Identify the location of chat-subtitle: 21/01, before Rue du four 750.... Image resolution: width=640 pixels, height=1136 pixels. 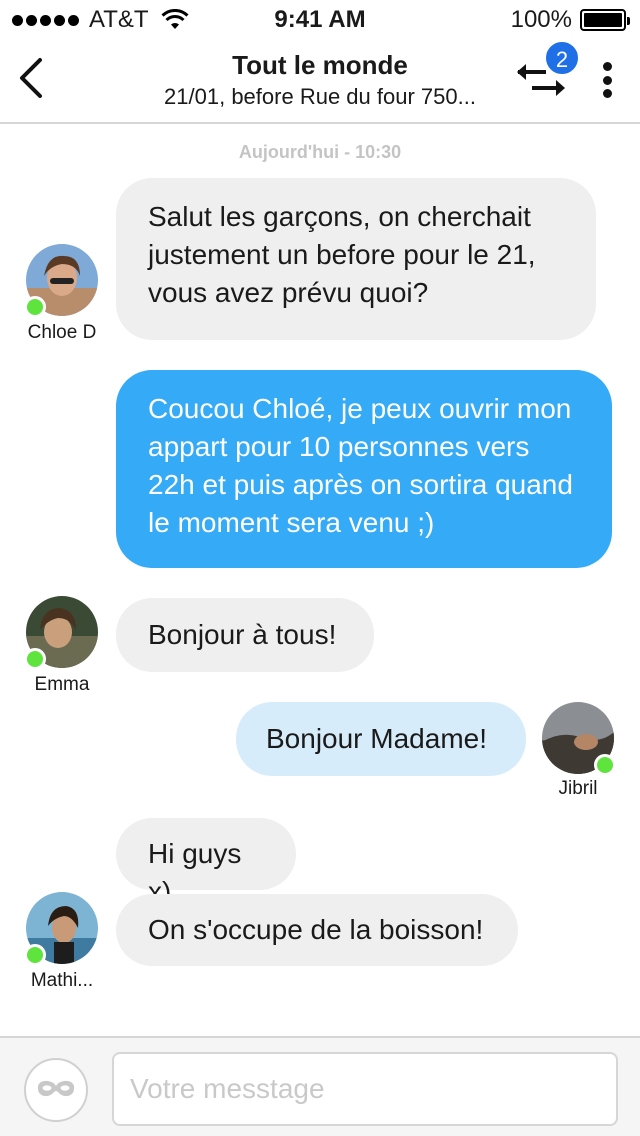
(320, 96).